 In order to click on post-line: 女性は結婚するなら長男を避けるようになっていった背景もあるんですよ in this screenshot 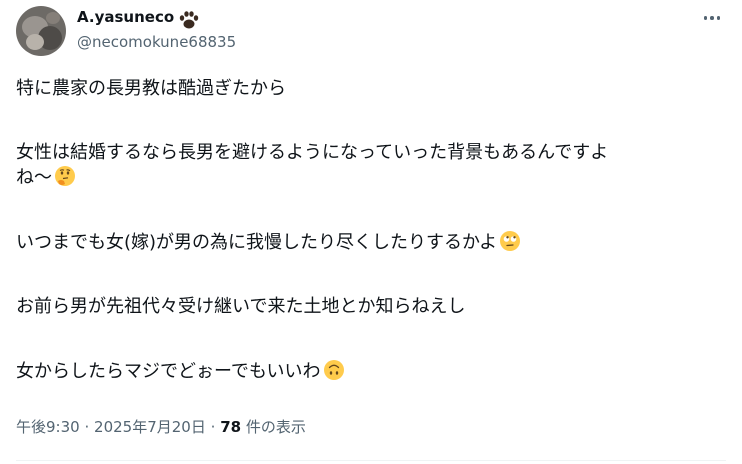, I will do `click(312, 152)`.